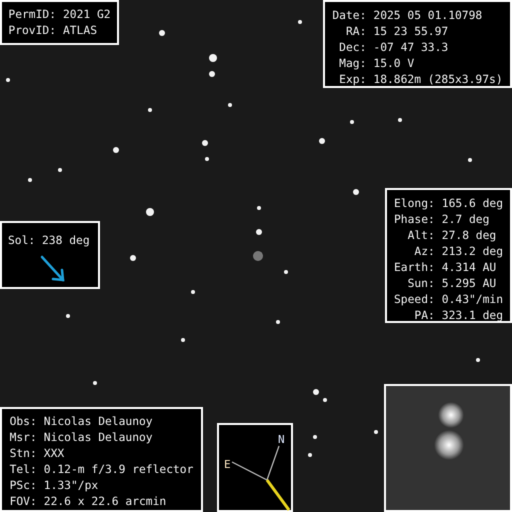 The width and height of the screenshot is (512, 512). I want to click on field-label: Tel:, so click(22, 470).